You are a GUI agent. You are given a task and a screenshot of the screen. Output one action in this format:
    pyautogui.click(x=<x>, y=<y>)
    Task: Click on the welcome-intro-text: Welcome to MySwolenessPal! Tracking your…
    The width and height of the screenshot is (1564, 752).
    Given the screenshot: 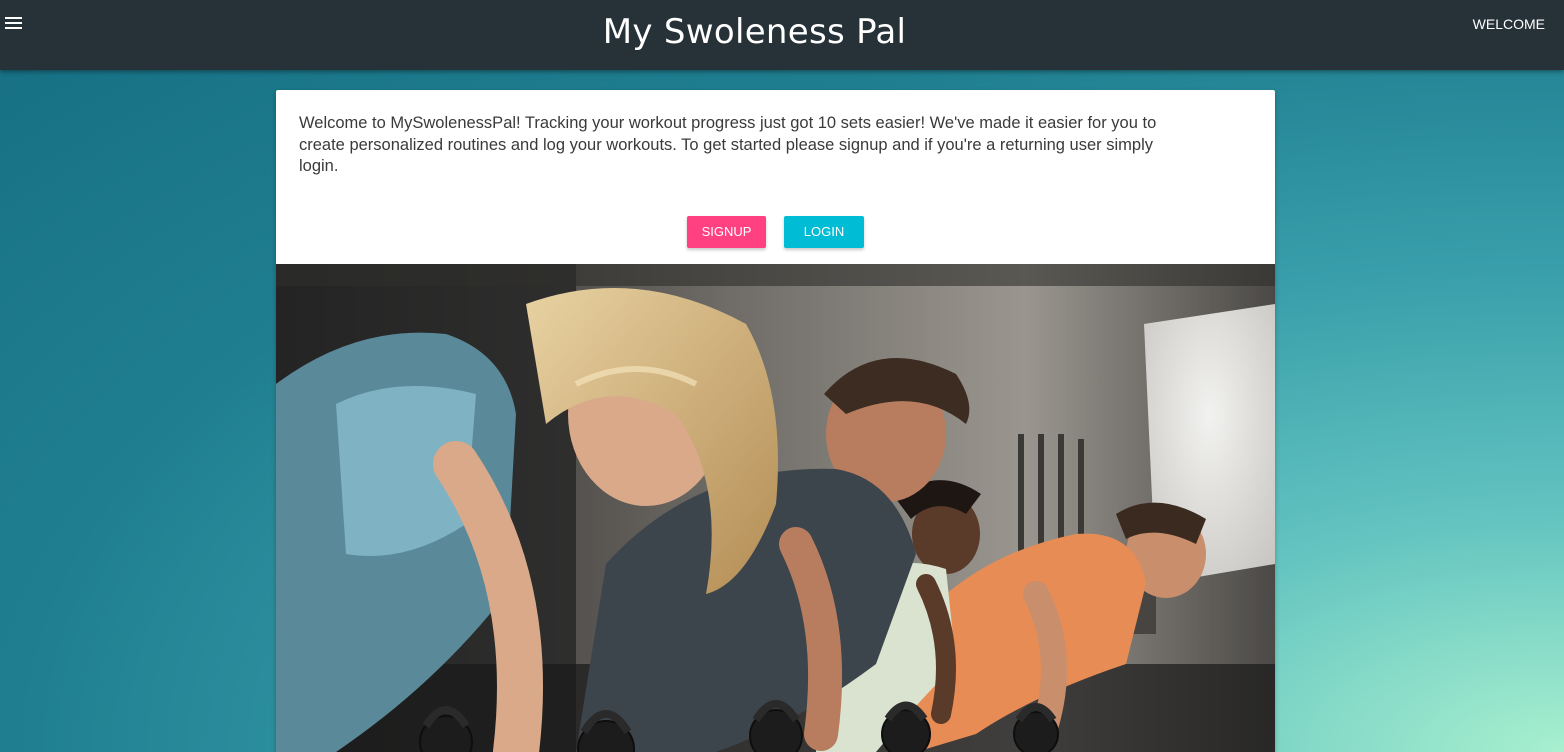 What is the action you would take?
    pyautogui.click(x=728, y=144)
    